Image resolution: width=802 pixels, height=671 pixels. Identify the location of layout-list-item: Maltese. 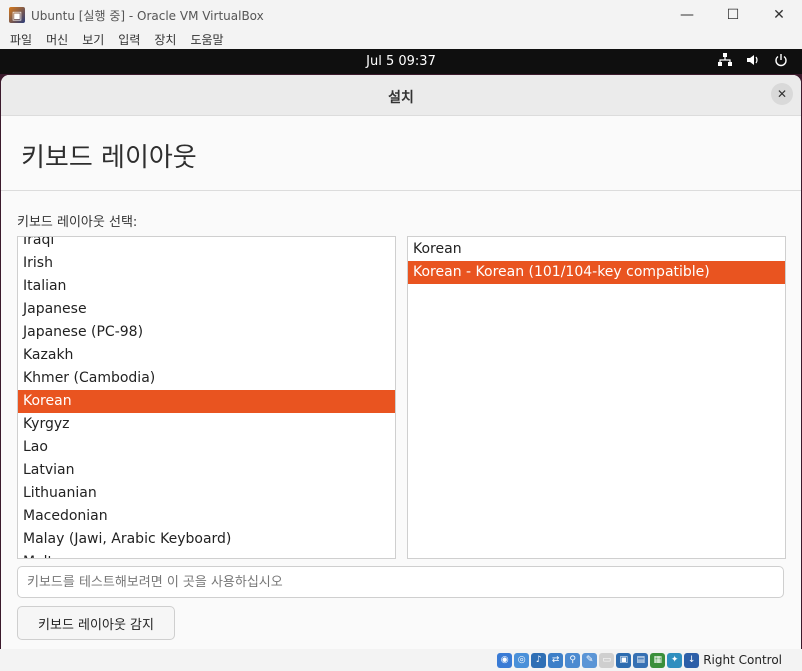
(206, 554).